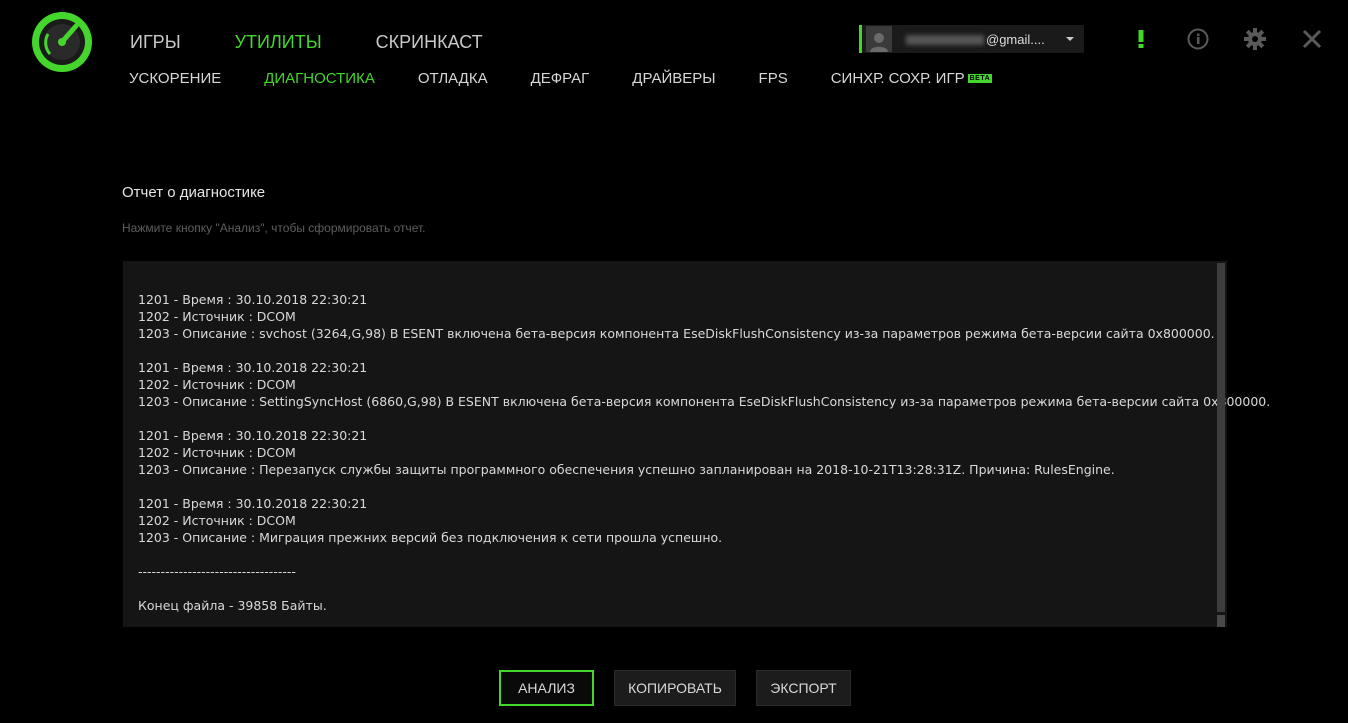 This screenshot has width=1348, height=723. What do you see at coordinates (62, 42) in the screenshot?
I see `app-logo-icon` at bounding box center [62, 42].